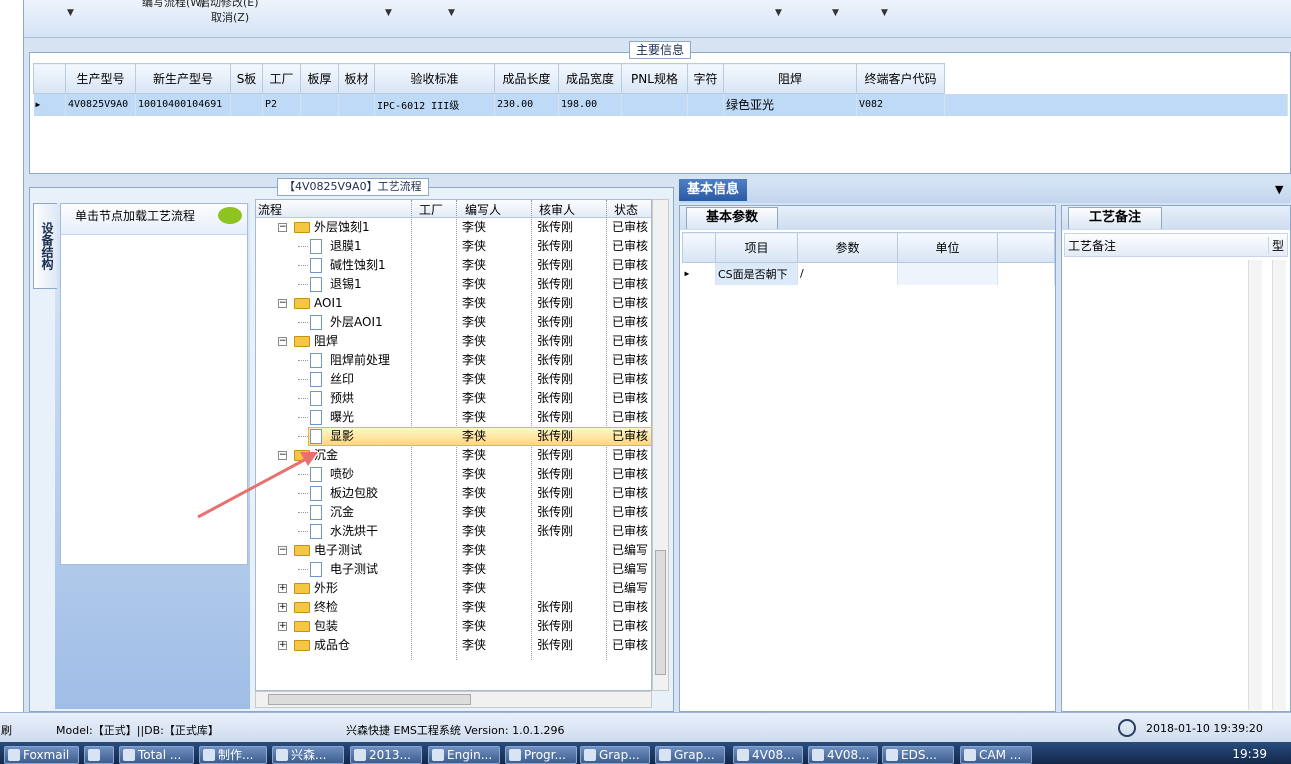  I want to click on tree-col-auditor: 核审人, so click(557, 209).